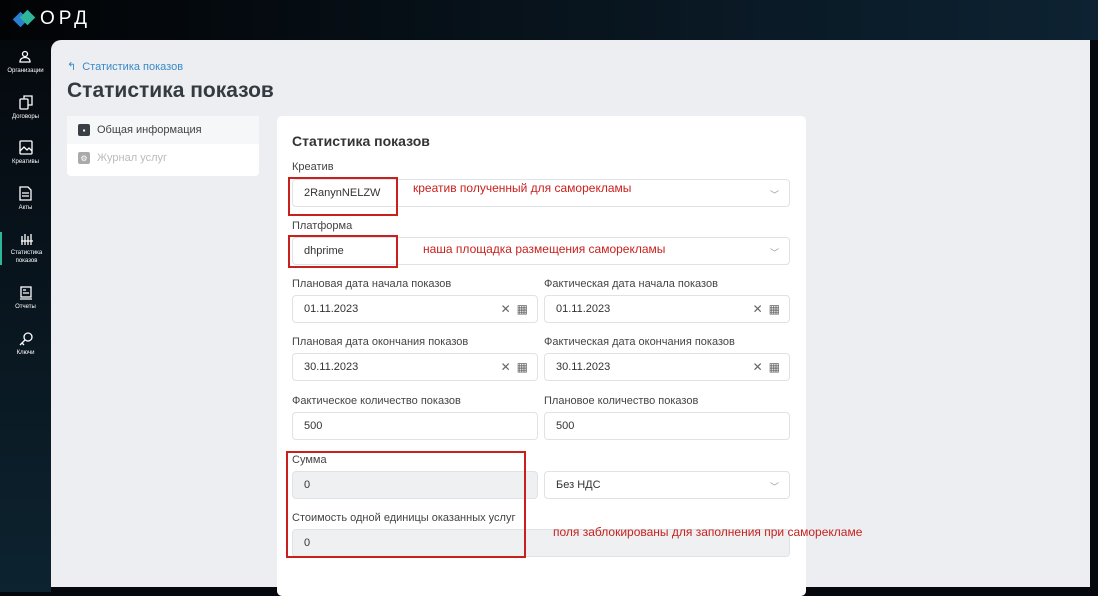  I want to click on sidebar-item-creatives: Креативы, so click(25, 153).